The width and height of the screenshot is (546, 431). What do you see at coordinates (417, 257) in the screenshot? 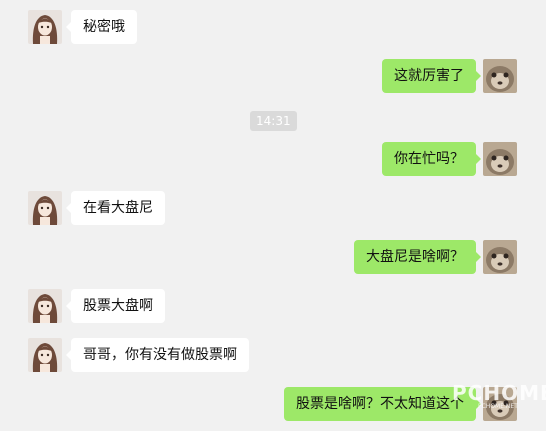
I see `message-bubble-outgoing: 大盘尼是啥啊？` at bounding box center [417, 257].